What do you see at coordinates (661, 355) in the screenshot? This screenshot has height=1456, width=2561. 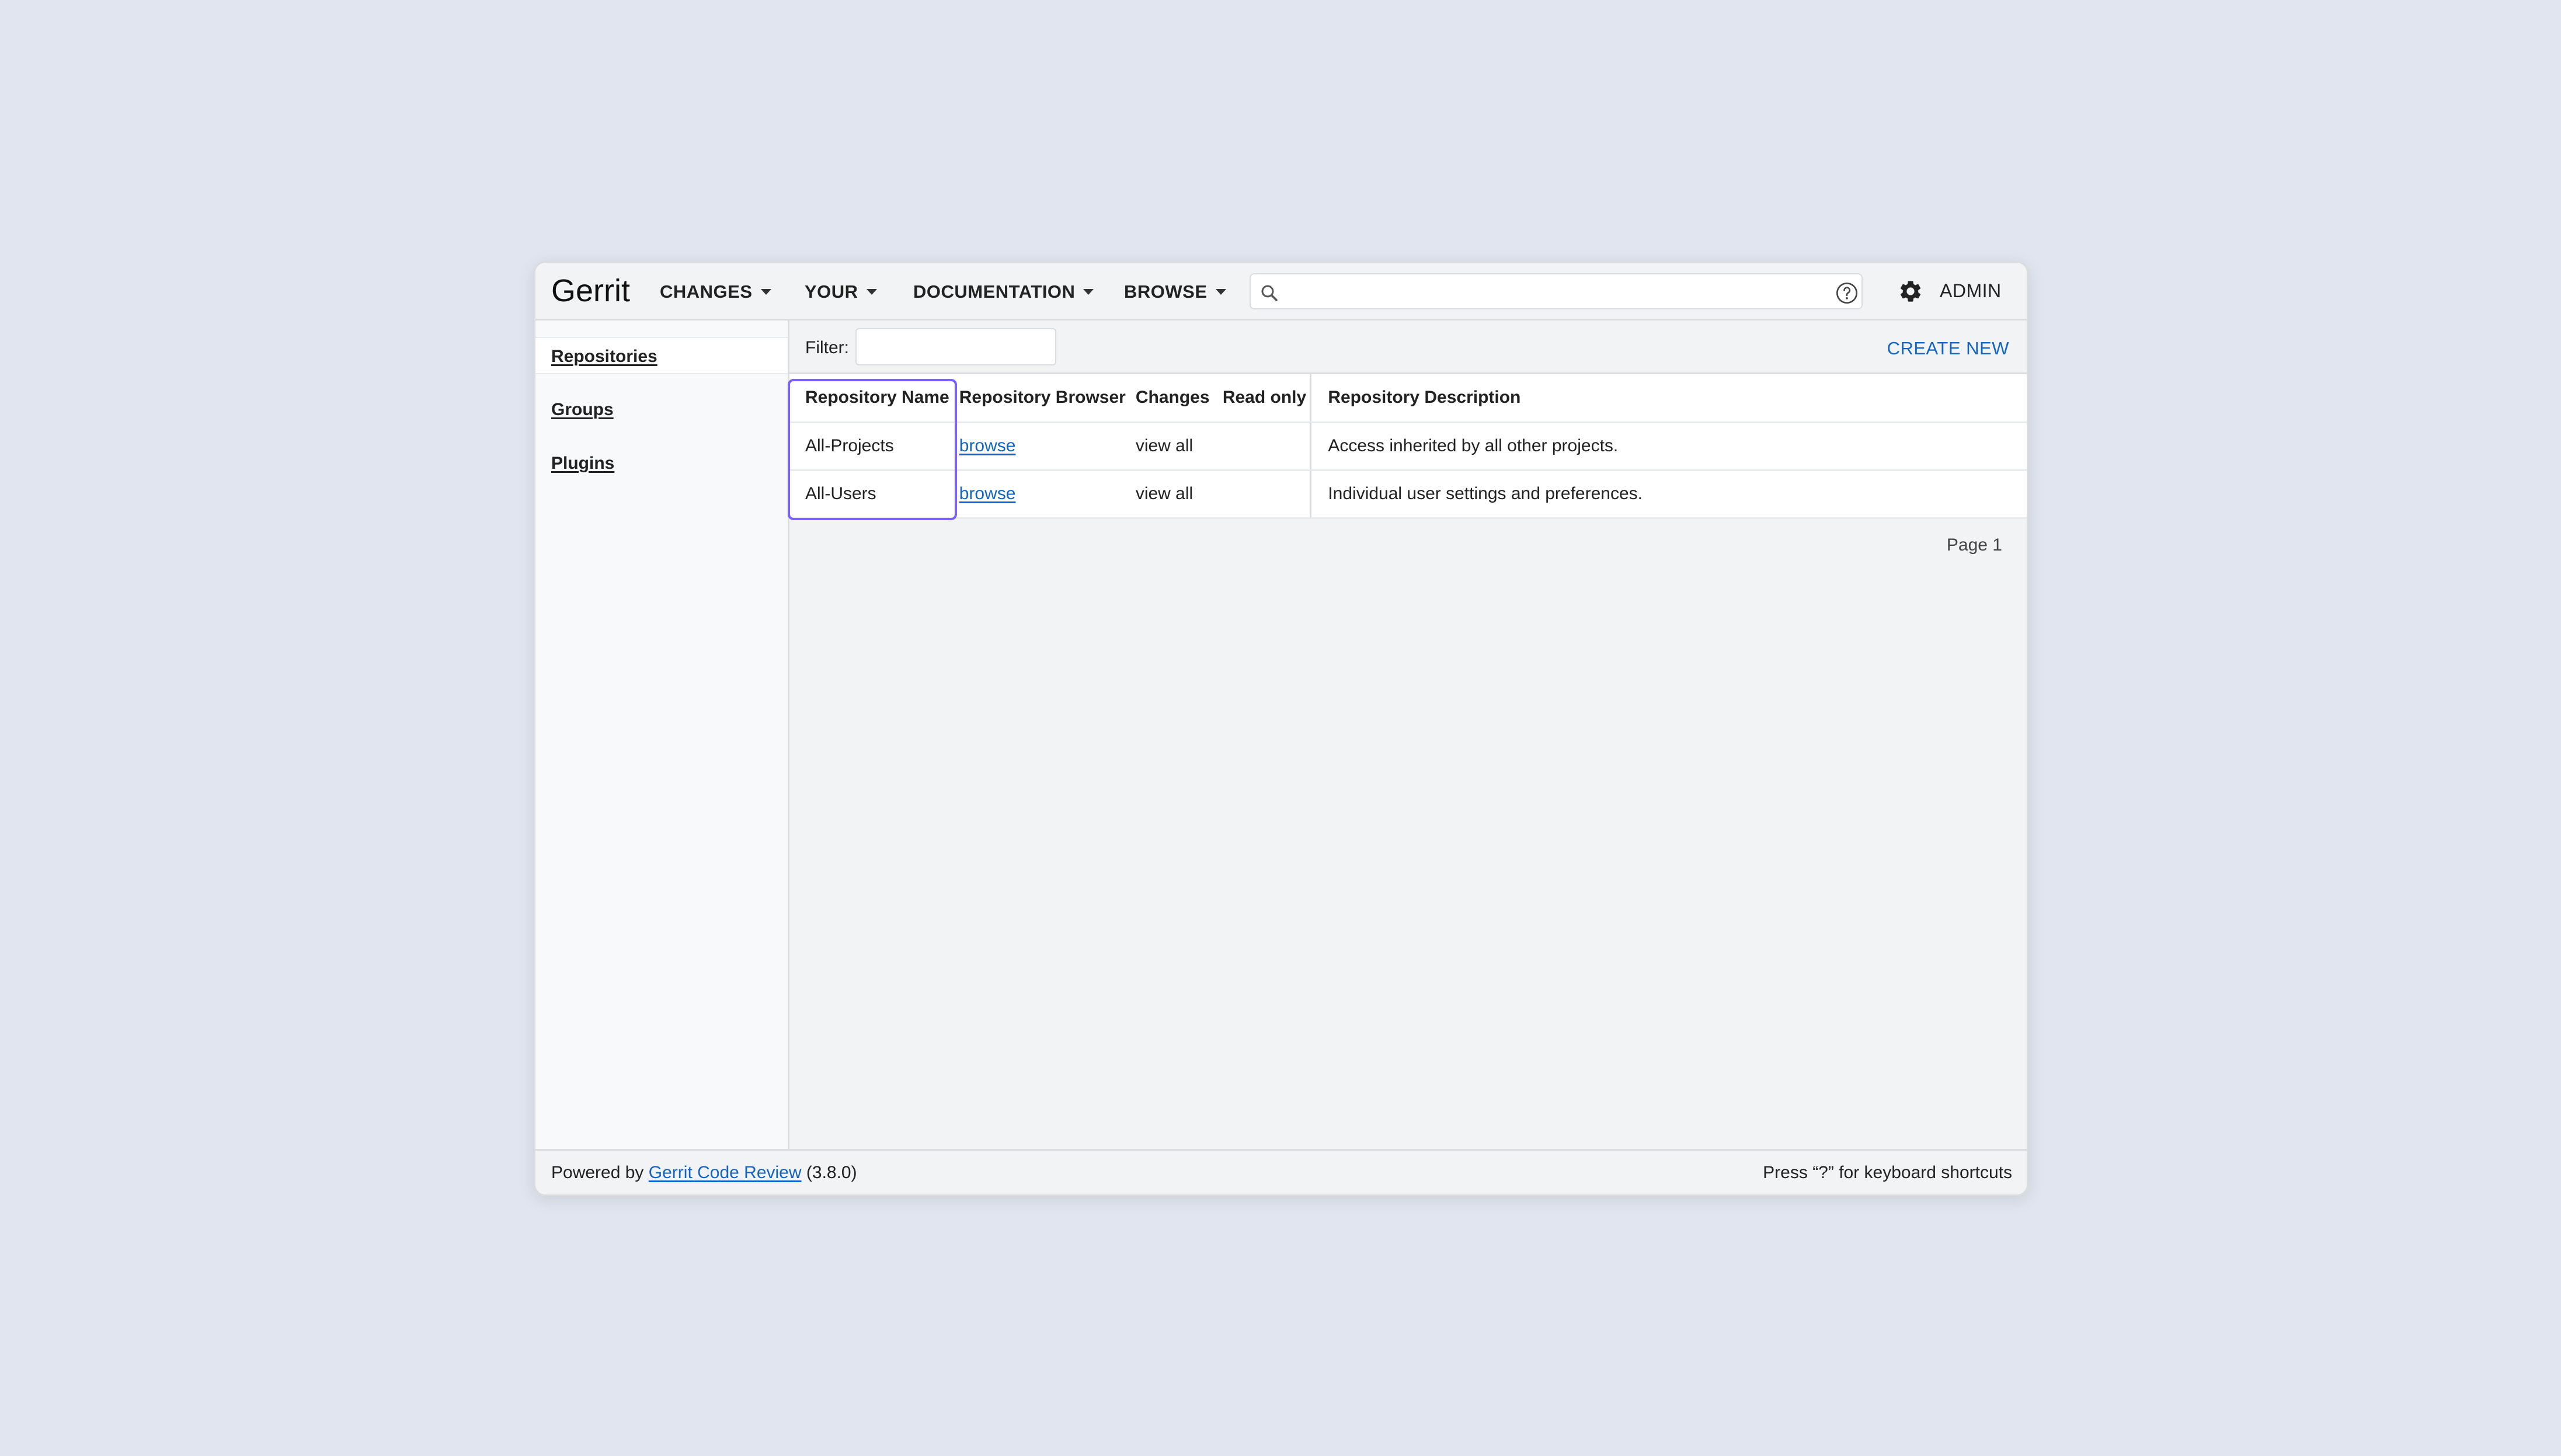 I see `sidebar-item-repositories: Repositories` at bounding box center [661, 355].